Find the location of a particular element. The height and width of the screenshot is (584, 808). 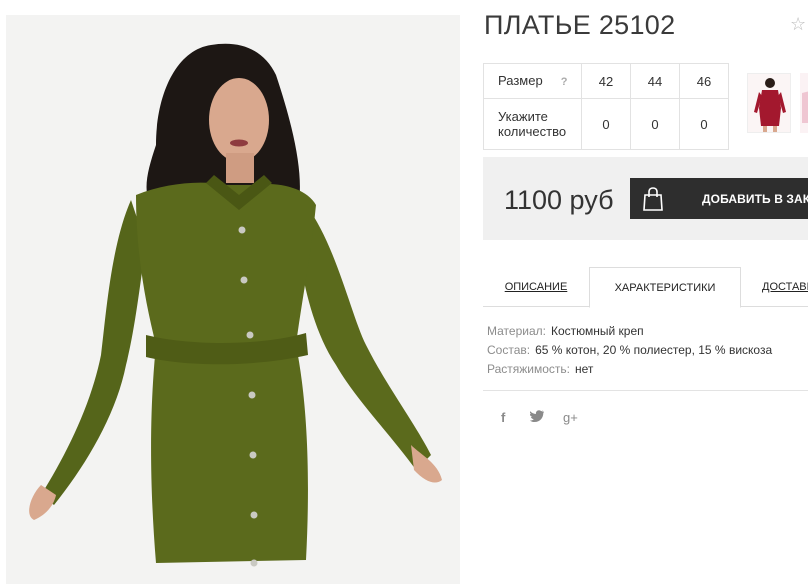

quantity-label-line2: количество is located at coordinates (532, 131).